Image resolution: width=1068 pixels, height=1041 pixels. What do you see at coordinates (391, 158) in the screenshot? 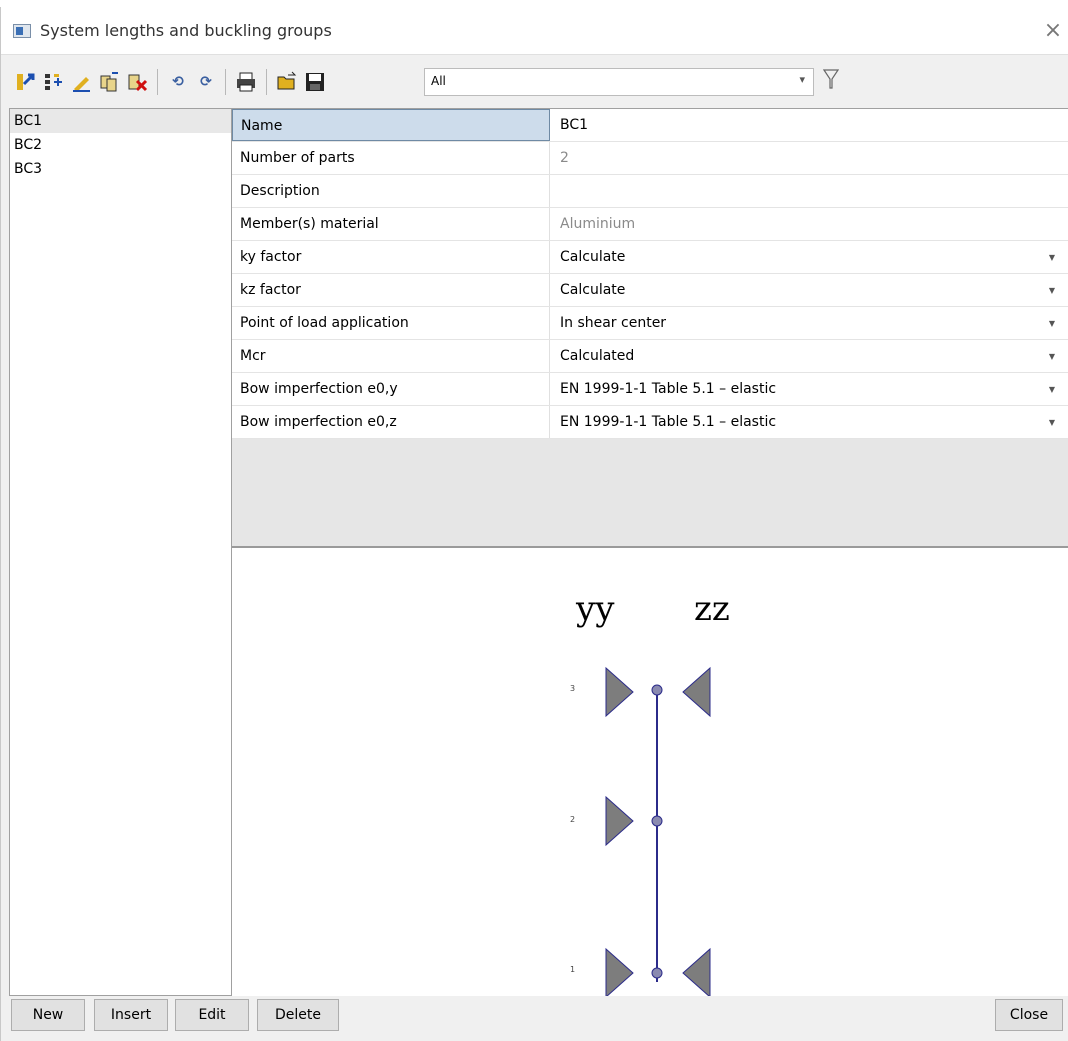
I see `property-name: Number of parts` at bounding box center [391, 158].